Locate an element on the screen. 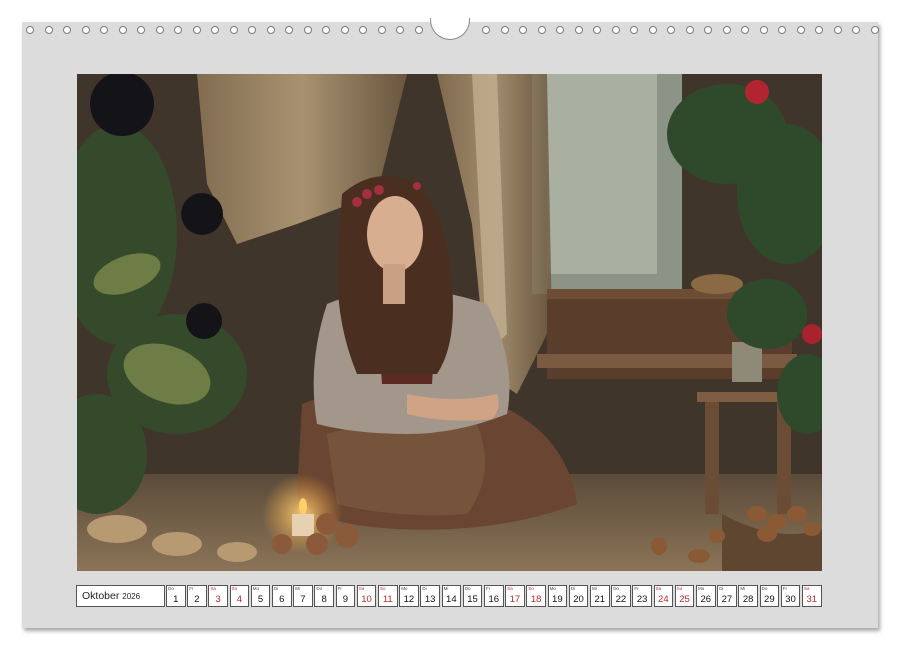 This screenshot has width=899, height=648. day-number: 16 is located at coordinates (494, 599).